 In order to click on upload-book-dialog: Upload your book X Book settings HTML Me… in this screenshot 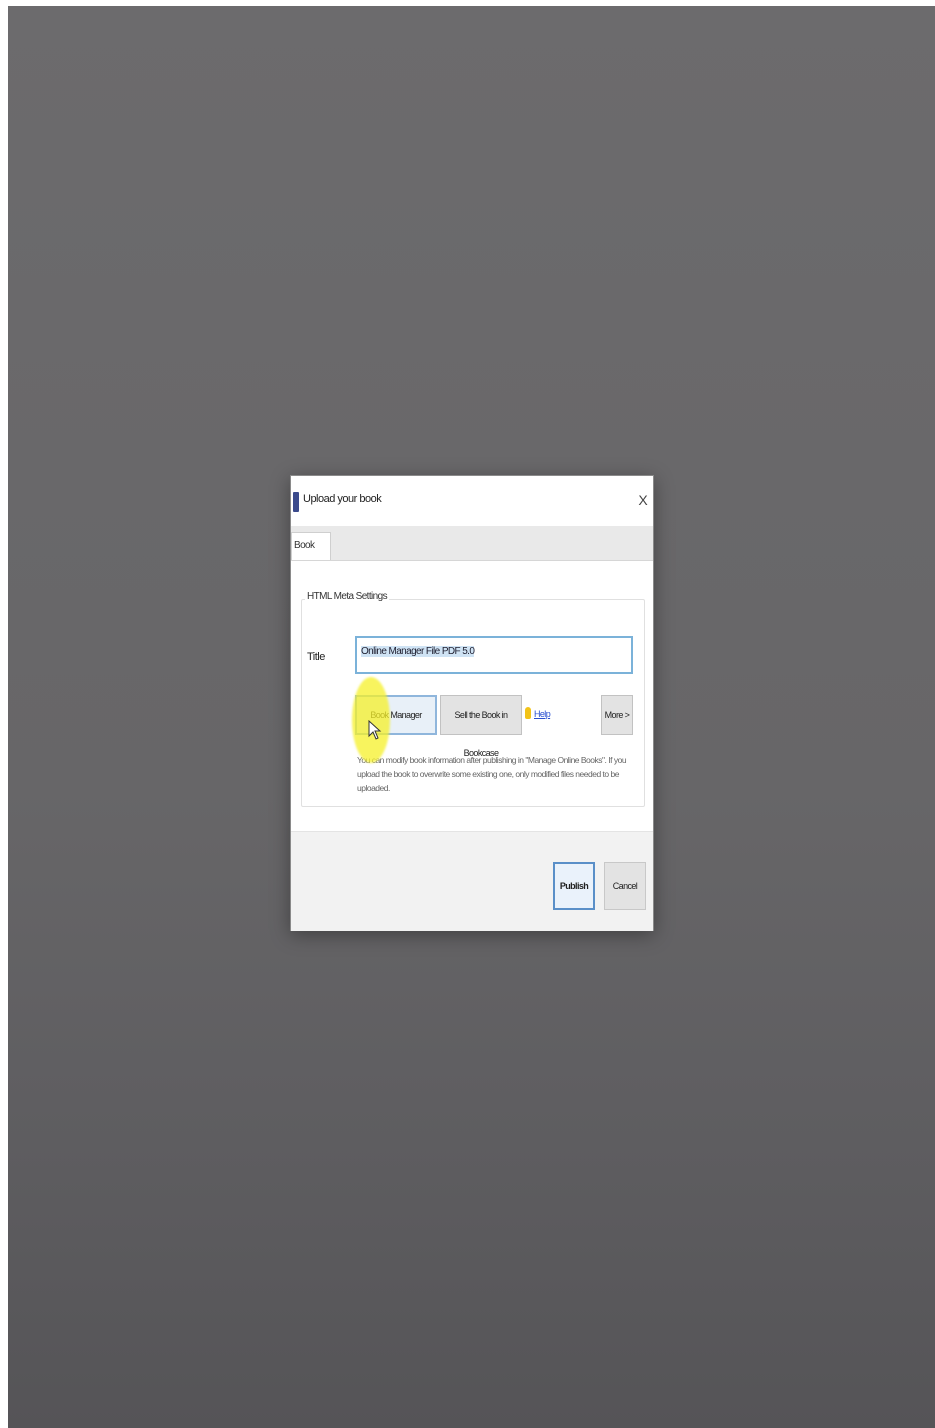, I will do `click(472, 703)`.